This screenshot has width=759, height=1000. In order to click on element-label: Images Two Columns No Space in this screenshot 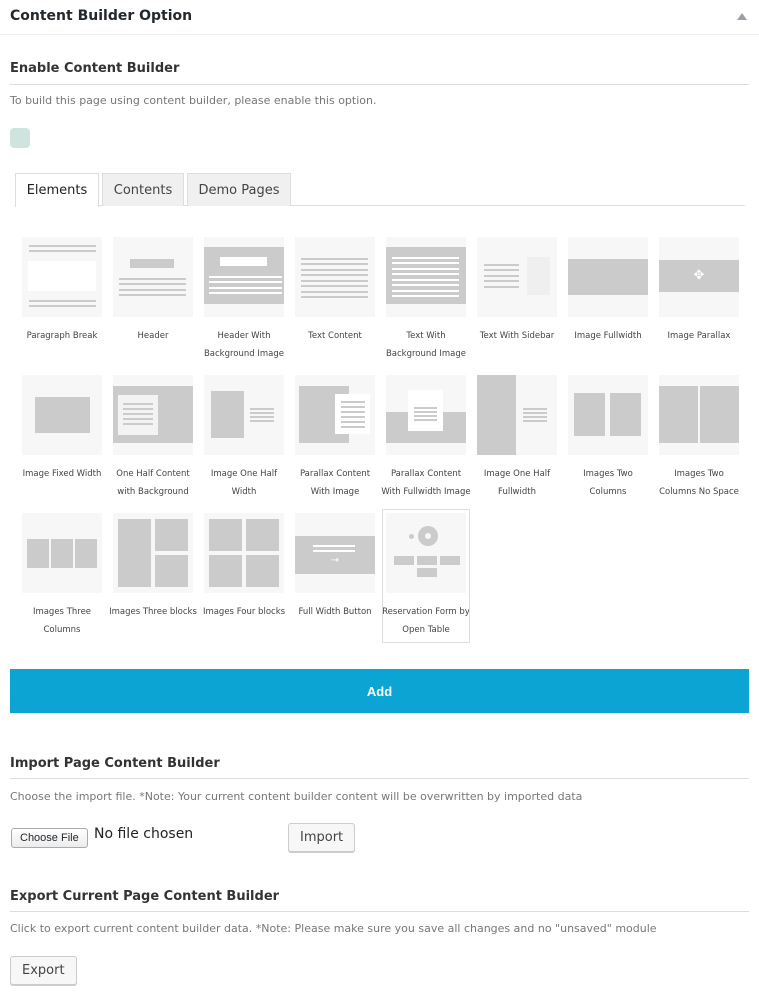, I will do `click(699, 483)`.